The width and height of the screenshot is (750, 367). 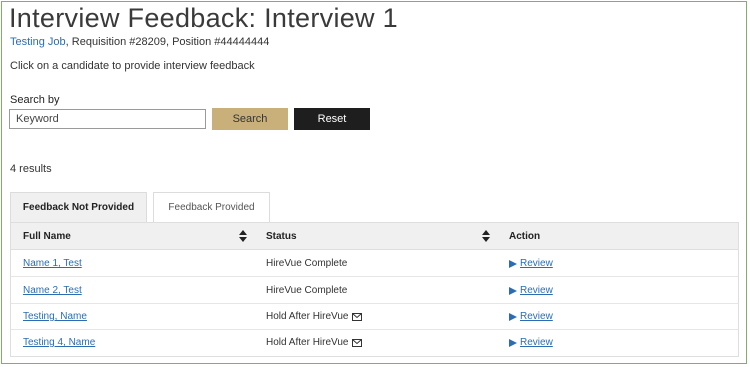 What do you see at coordinates (55, 316) in the screenshot?
I see `candidate-name-link: Testing, Name` at bounding box center [55, 316].